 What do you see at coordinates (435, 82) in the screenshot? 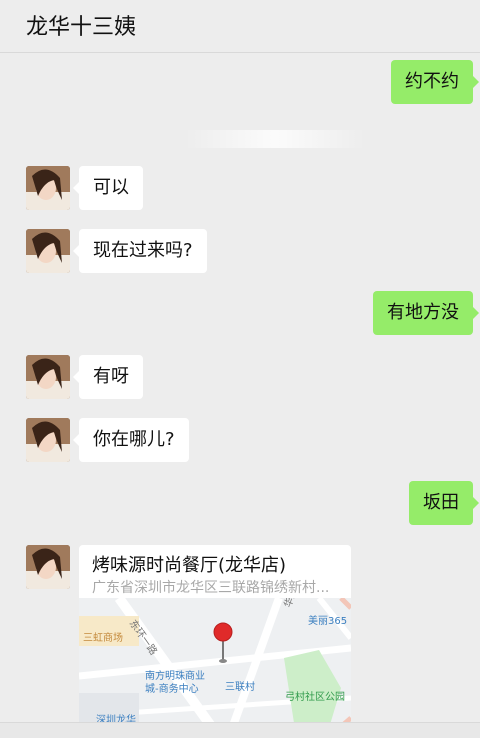
I see `outgoing-message: 约不约` at bounding box center [435, 82].